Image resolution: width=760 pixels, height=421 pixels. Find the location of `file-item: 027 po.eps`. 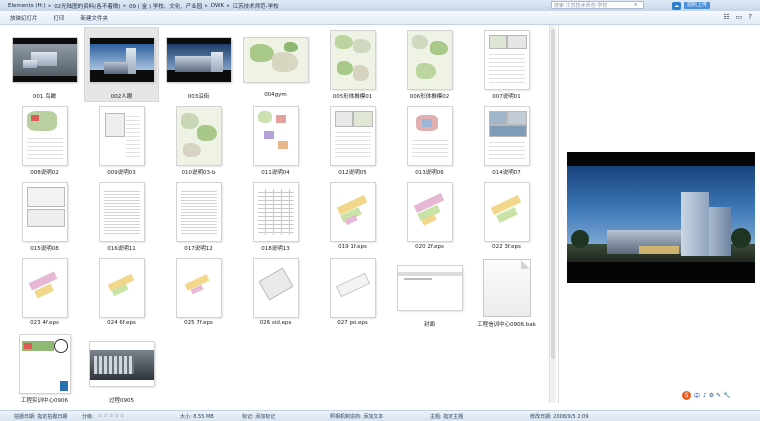

file-item: 027 po.eps is located at coordinates (352, 293).